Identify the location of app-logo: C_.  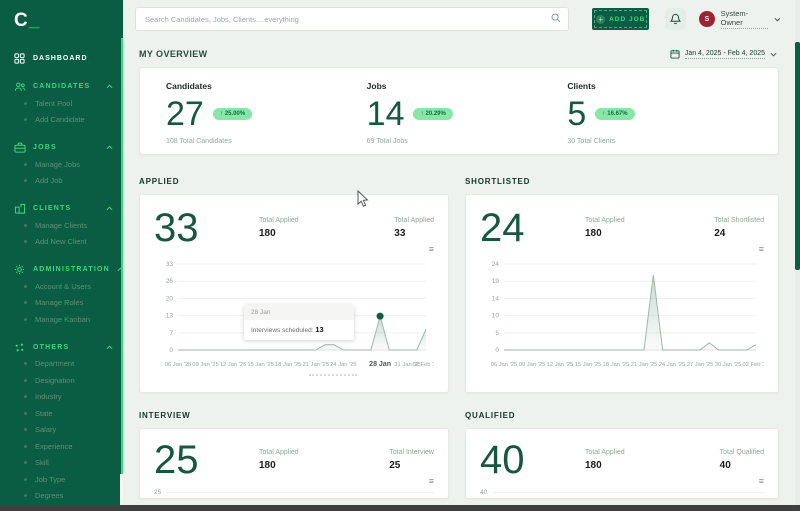
(61, 16).